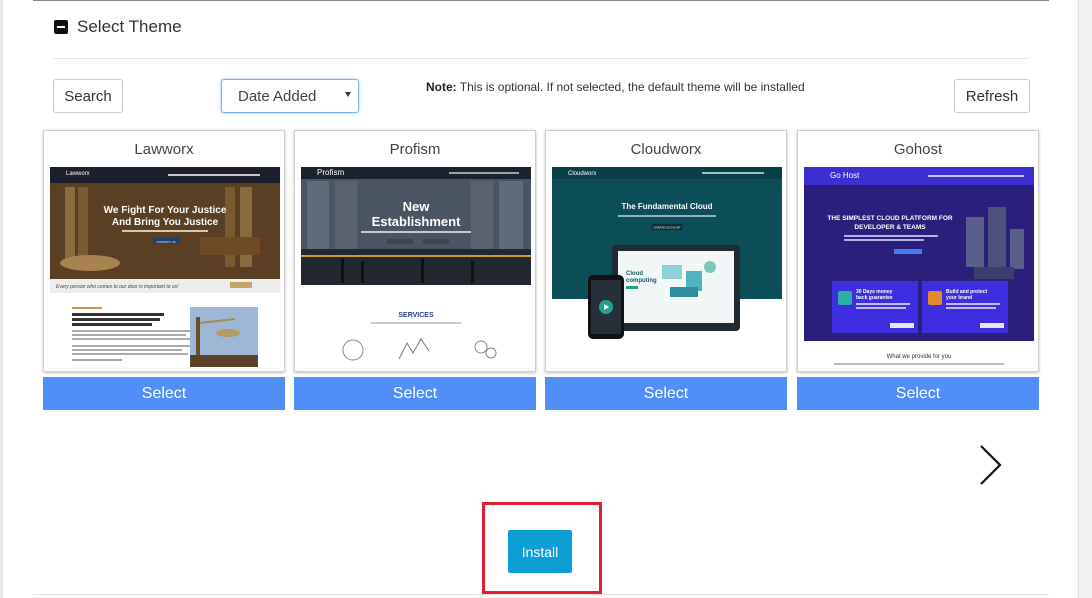  I want to click on cloudworx-device-1: Cloud, so click(634, 274).